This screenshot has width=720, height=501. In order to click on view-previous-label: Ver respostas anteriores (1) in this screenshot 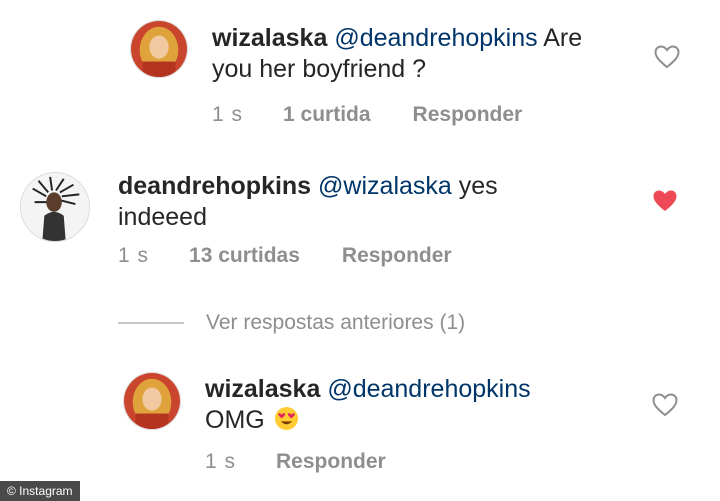, I will do `click(335, 323)`.